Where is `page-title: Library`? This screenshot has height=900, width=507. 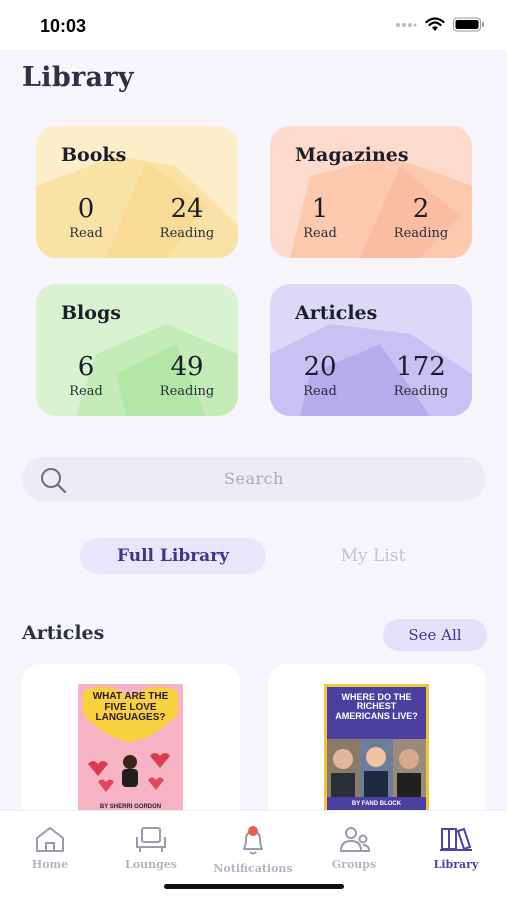
page-title: Library is located at coordinates (78, 77).